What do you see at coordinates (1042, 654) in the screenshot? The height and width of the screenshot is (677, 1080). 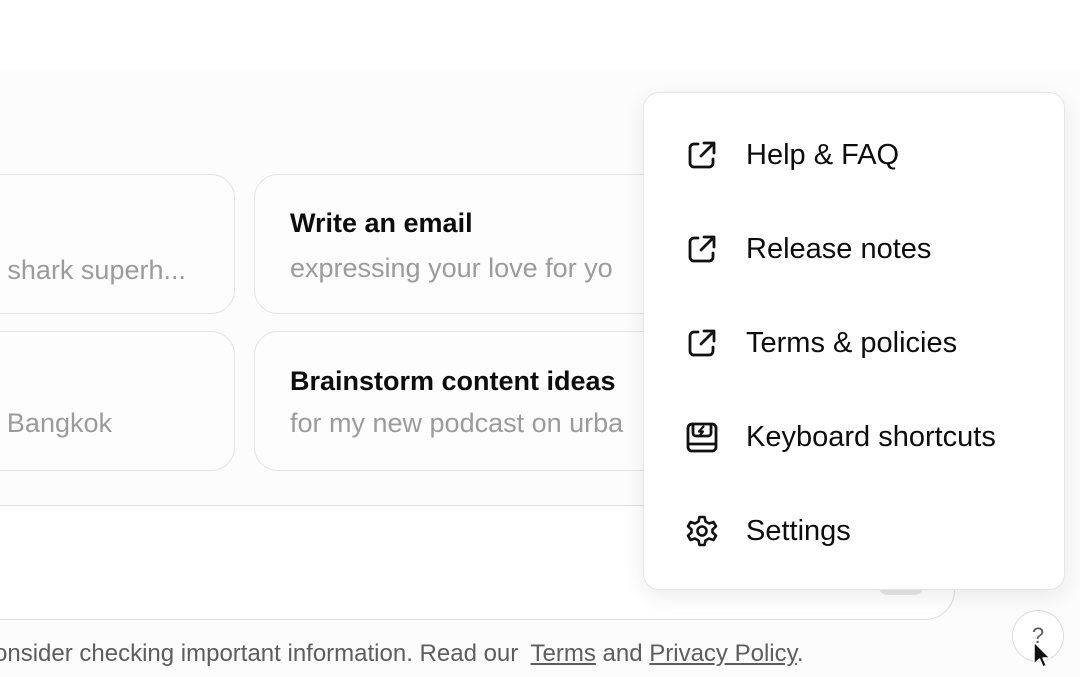 I see `mouse-cursor-icon` at bounding box center [1042, 654].